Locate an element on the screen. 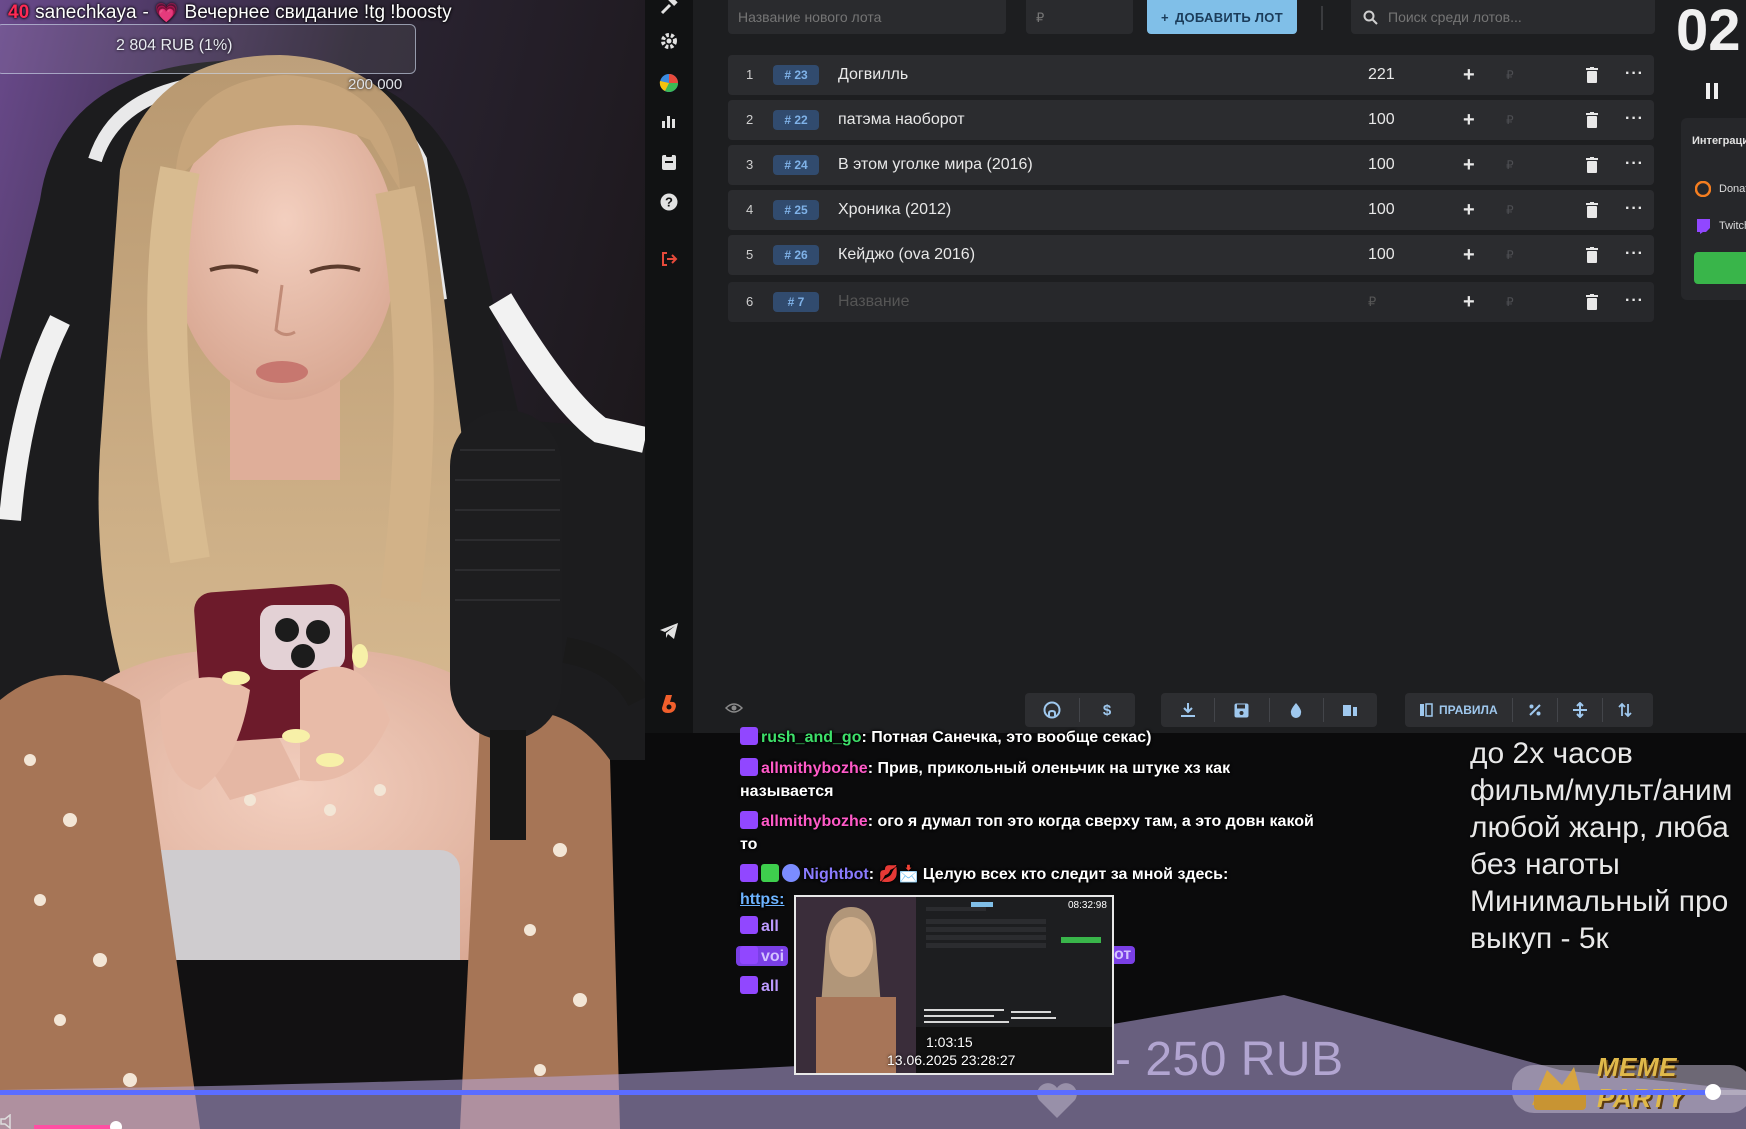  save-floppy-icon is located at coordinates (1241, 710).